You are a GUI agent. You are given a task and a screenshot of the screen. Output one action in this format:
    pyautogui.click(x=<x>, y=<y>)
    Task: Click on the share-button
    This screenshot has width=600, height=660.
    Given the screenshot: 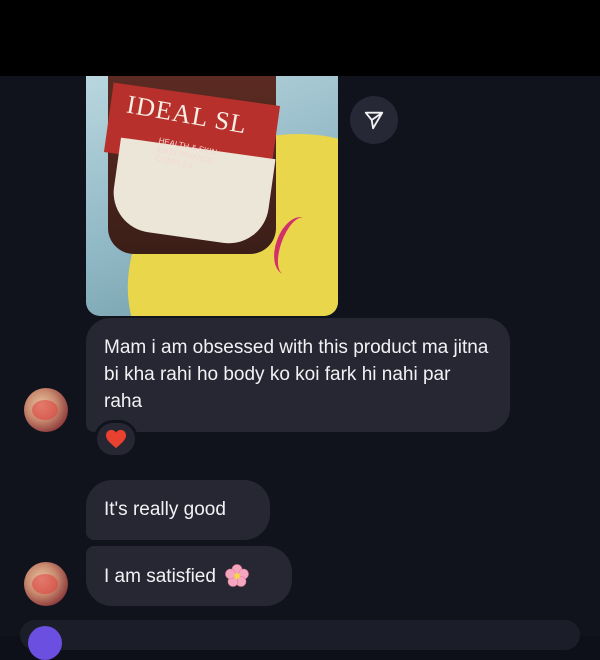 What is the action you would take?
    pyautogui.click(x=374, y=120)
    